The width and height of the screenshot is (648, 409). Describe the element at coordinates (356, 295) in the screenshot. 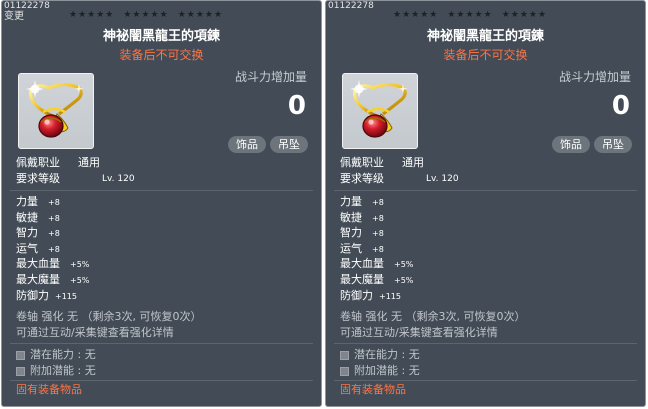

I see `stat-name: 防御力` at that location.